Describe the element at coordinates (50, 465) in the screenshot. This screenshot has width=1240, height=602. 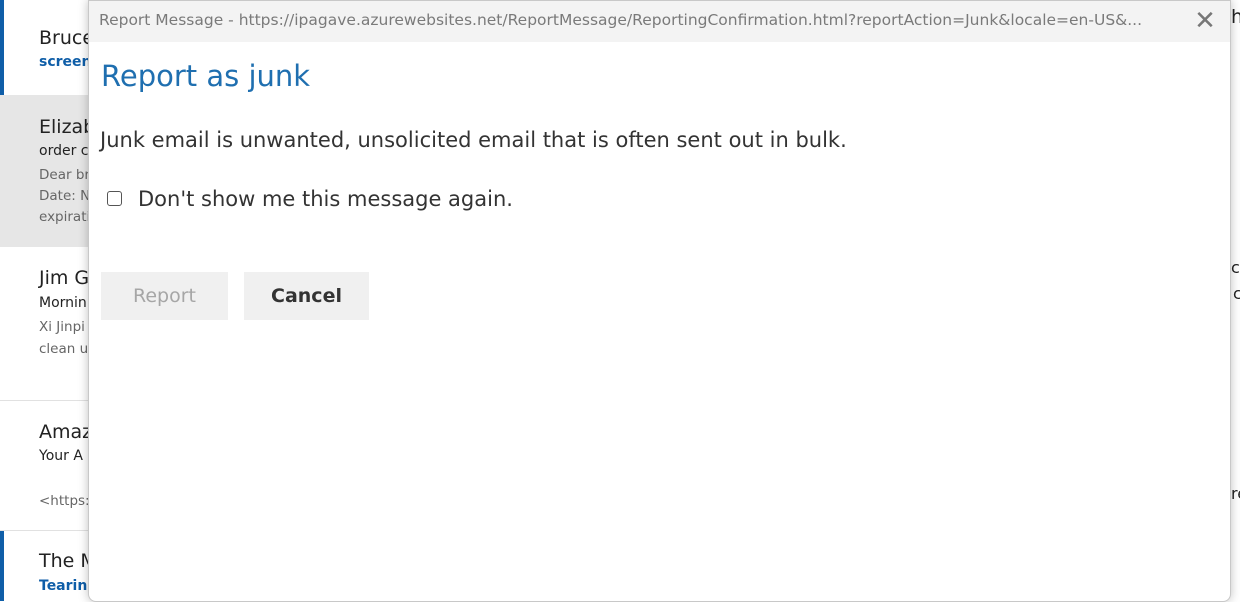
I see `message-item: Amaz Your A <https:` at that location.